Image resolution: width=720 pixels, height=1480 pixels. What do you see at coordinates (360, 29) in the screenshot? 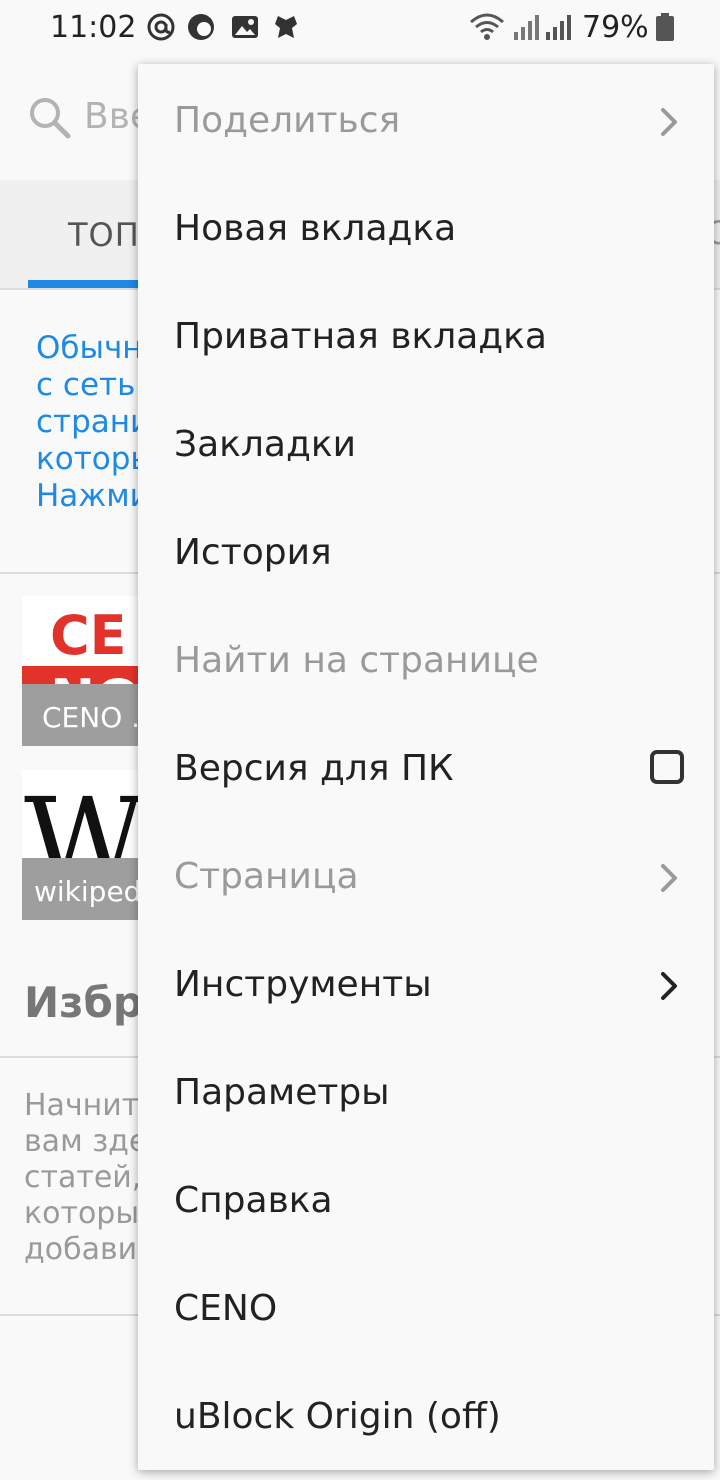
I see `status-bar: 11:02 79%` at bounding box center [360, 29].